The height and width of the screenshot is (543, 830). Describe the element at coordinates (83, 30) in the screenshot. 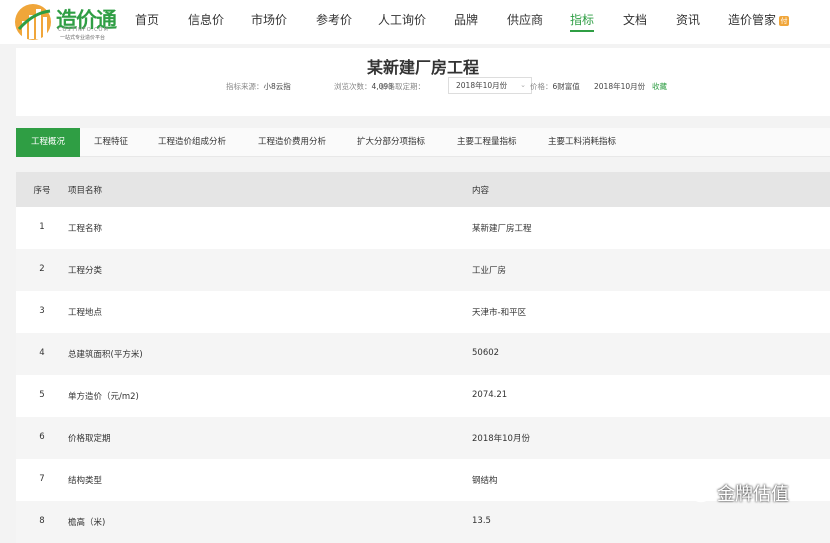

I see `logo-domain: COSTINFO.COM` at that location.